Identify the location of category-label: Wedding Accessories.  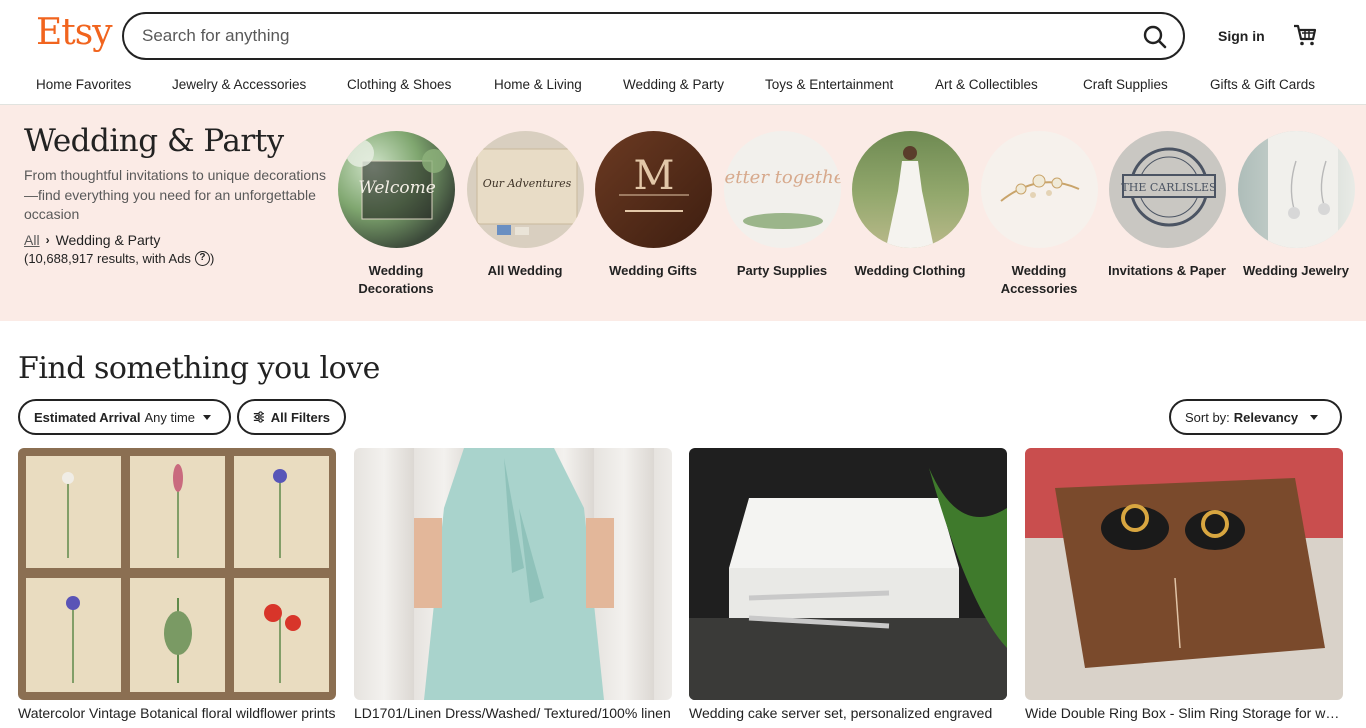
(1039, 279).